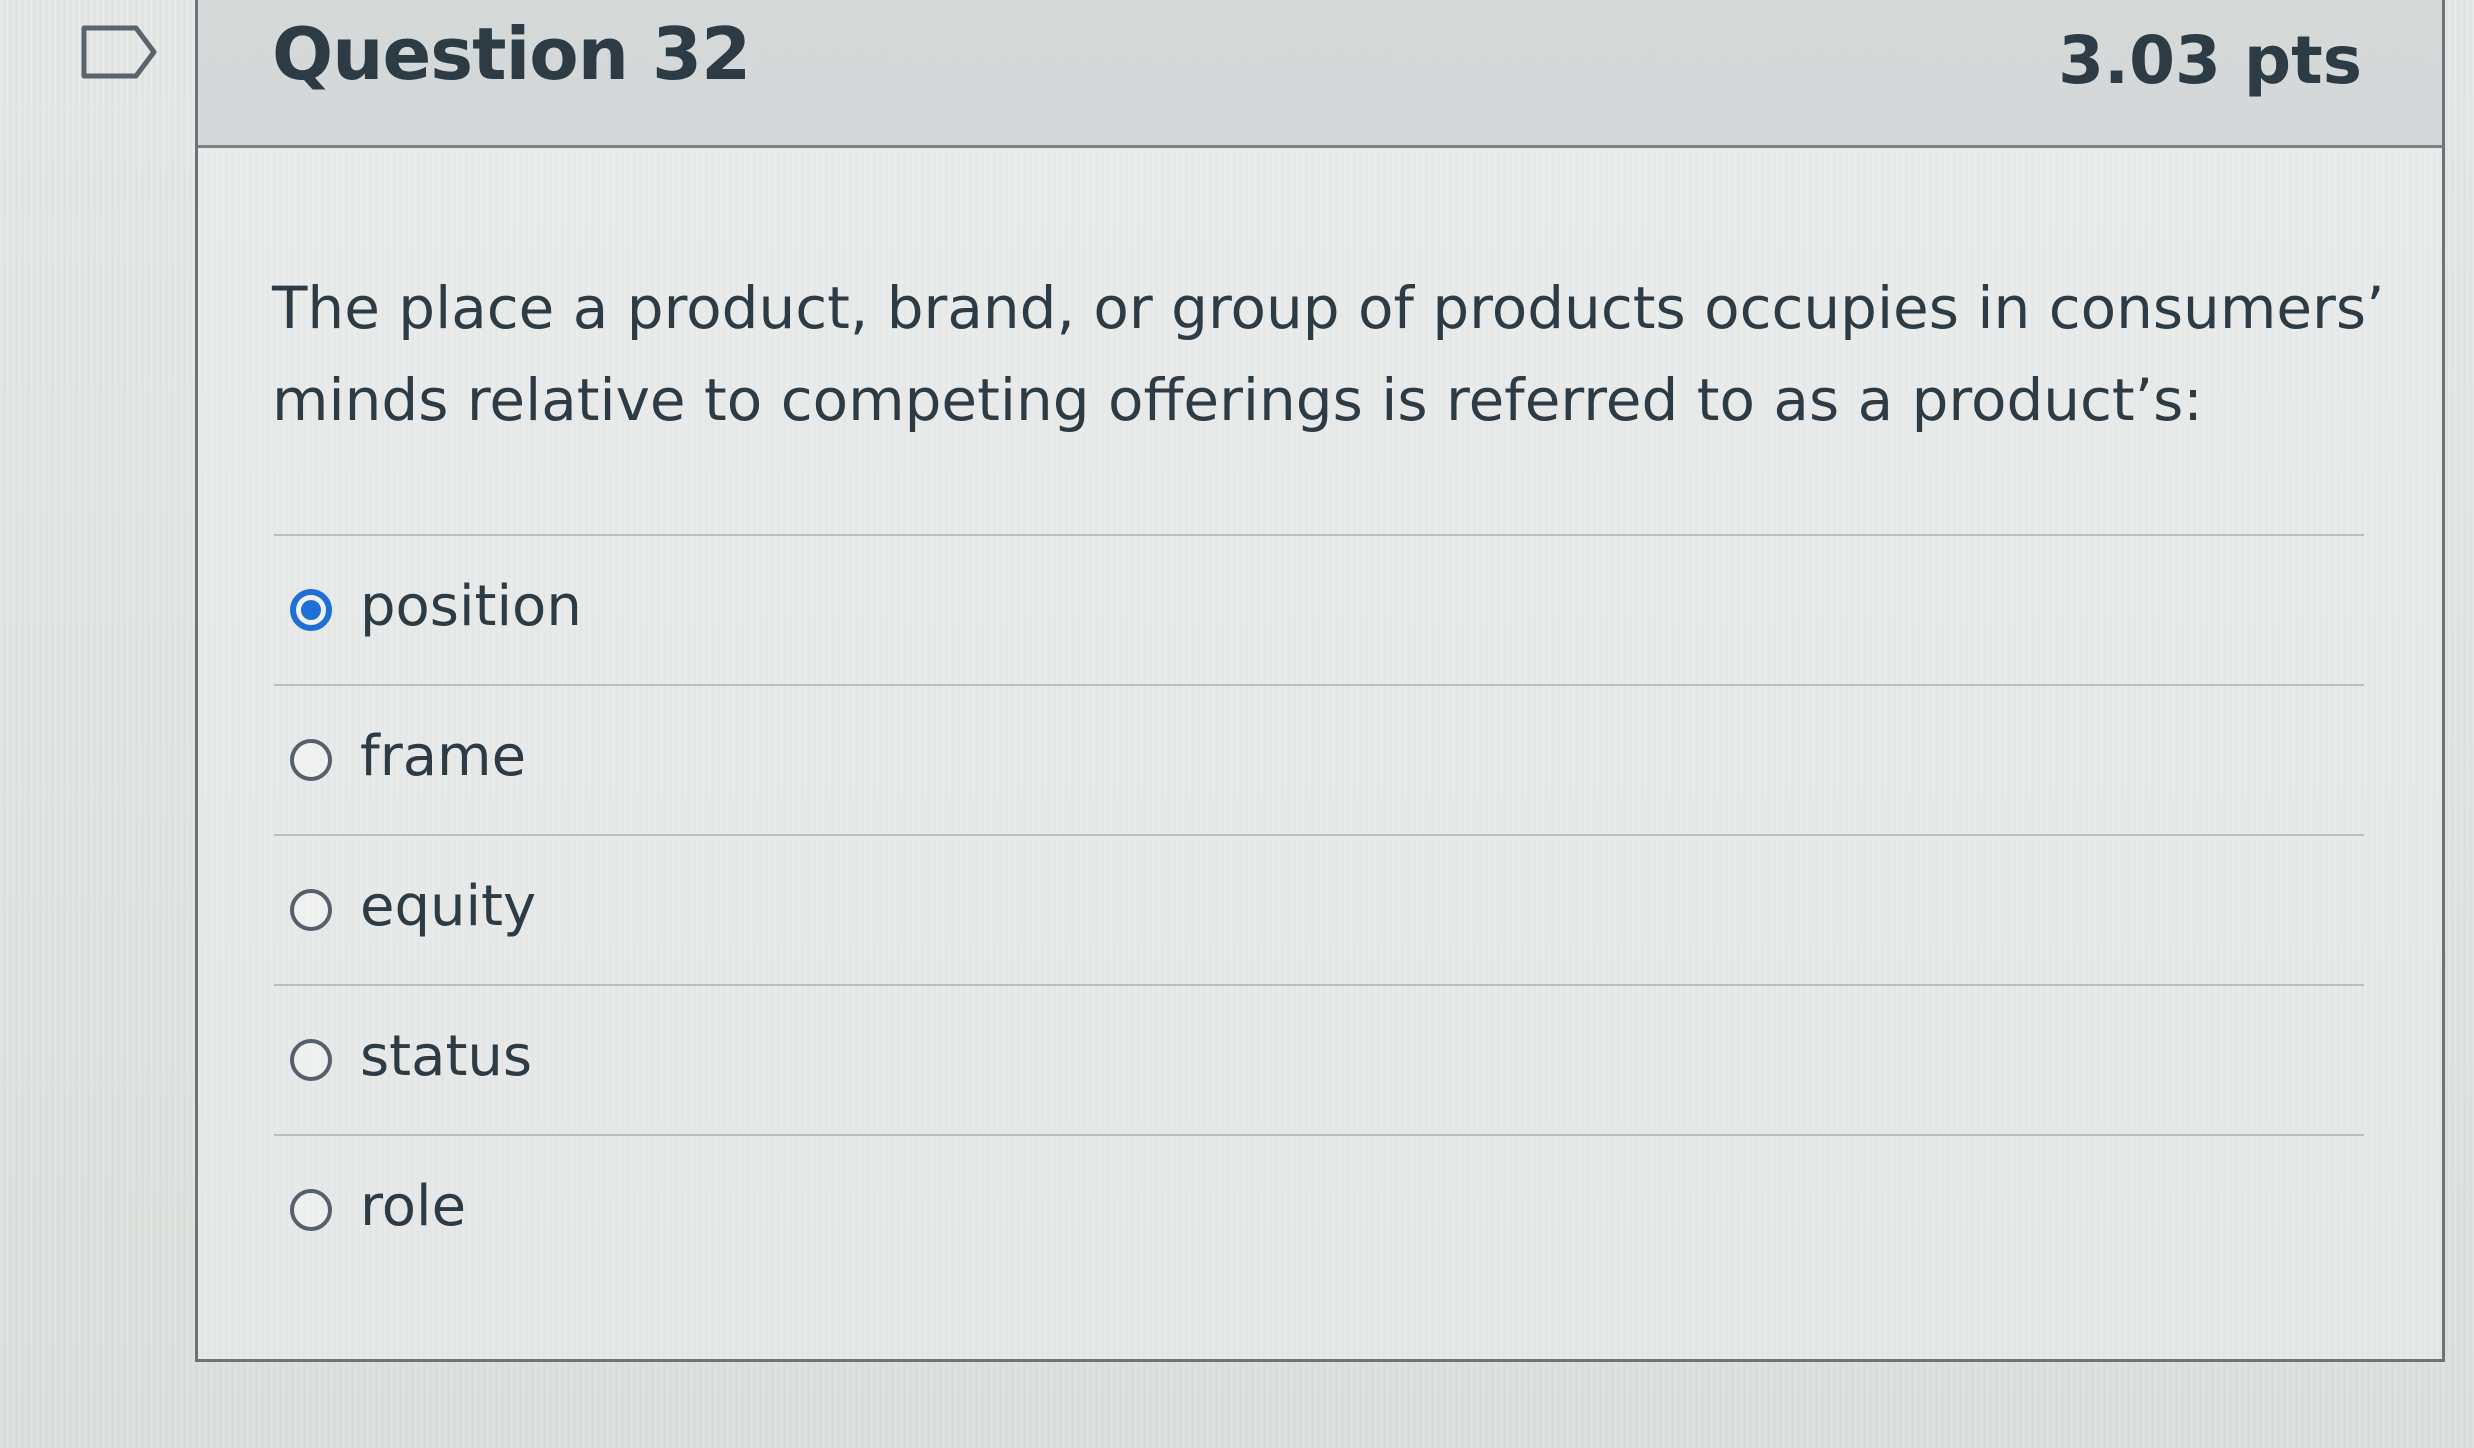  I want to click on answer-option: frame, so click(1319, 760).